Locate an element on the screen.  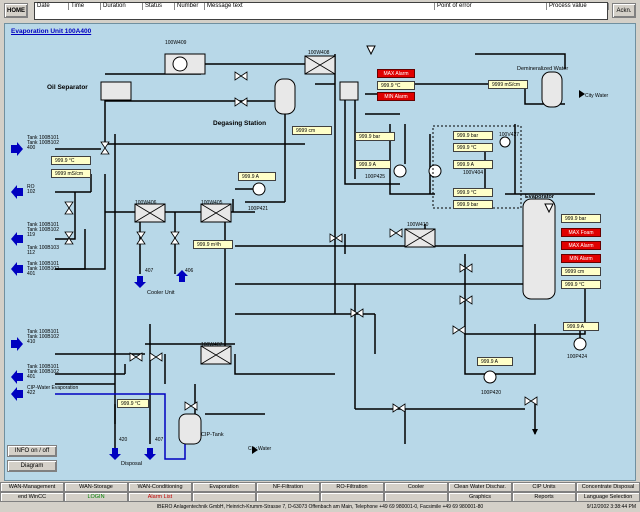
value-temp-left: 999.9 °C is located at coordinates (71, 160).